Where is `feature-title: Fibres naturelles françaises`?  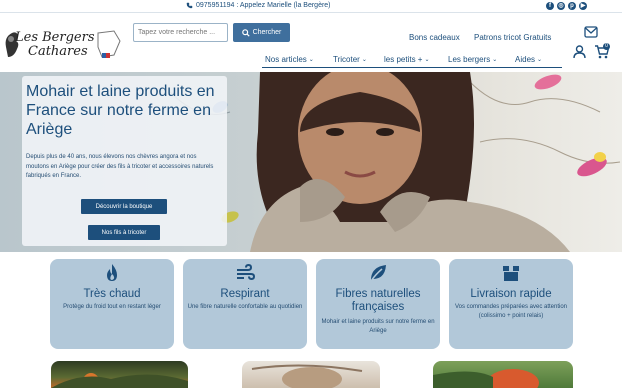
feature-title: Fibres naturelles françaises is located at coordinates (378, 300).